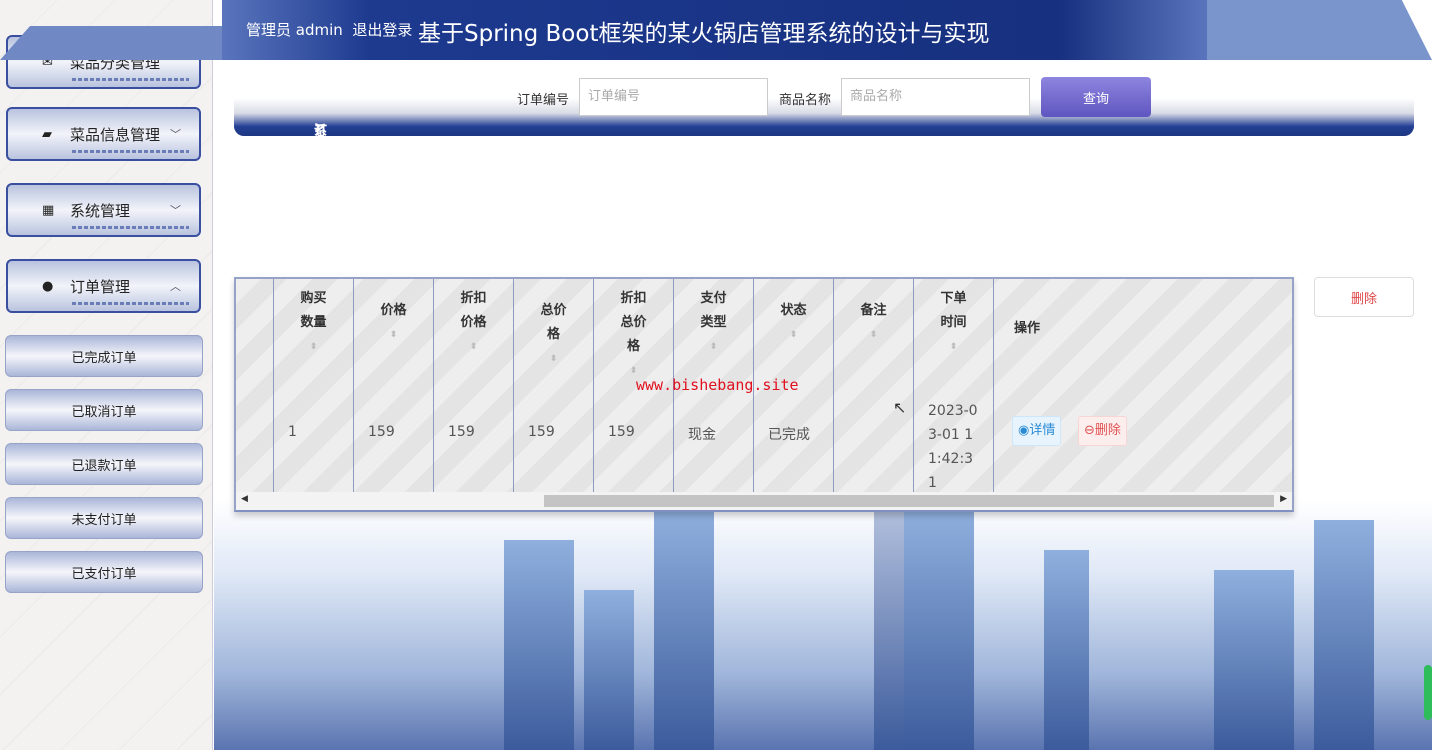 This screenshot has width=1432, height=750. What do you see at coordinates (953, 310) in the screenshot?
I see `header-time: 下单时间` at bounding box center [953, 310].